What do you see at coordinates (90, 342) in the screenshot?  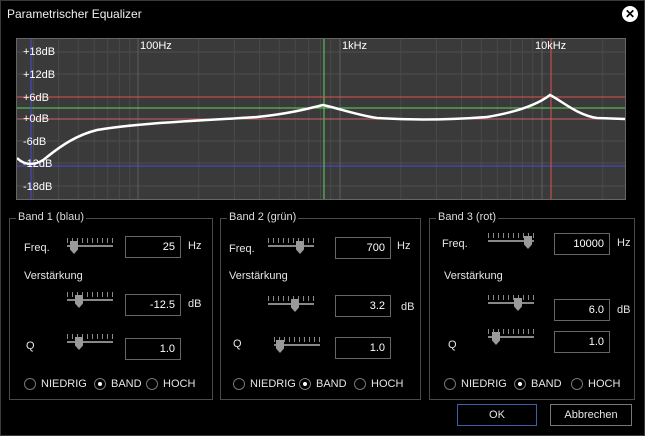 I see `band1-q-slider` at bounding box center [90, 342].